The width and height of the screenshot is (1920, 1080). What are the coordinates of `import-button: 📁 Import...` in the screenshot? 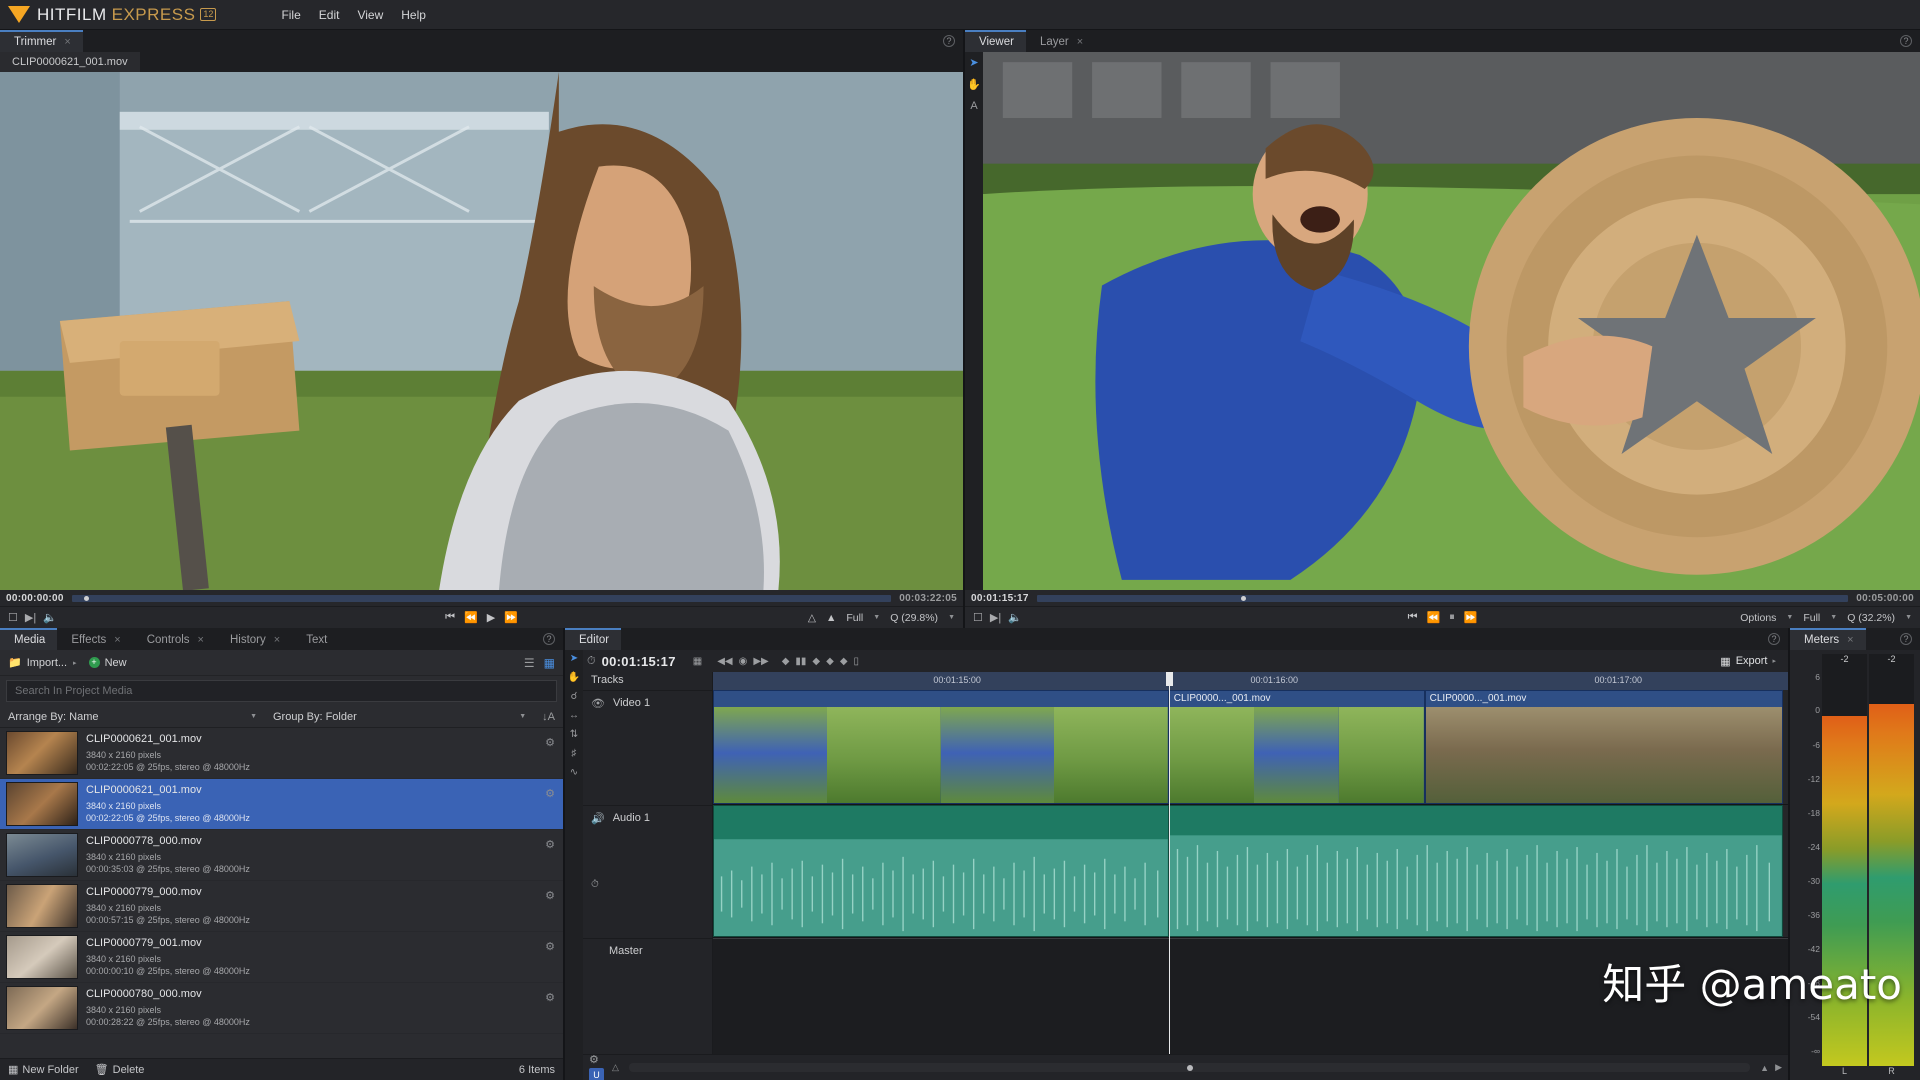 It's located at (37, 663).